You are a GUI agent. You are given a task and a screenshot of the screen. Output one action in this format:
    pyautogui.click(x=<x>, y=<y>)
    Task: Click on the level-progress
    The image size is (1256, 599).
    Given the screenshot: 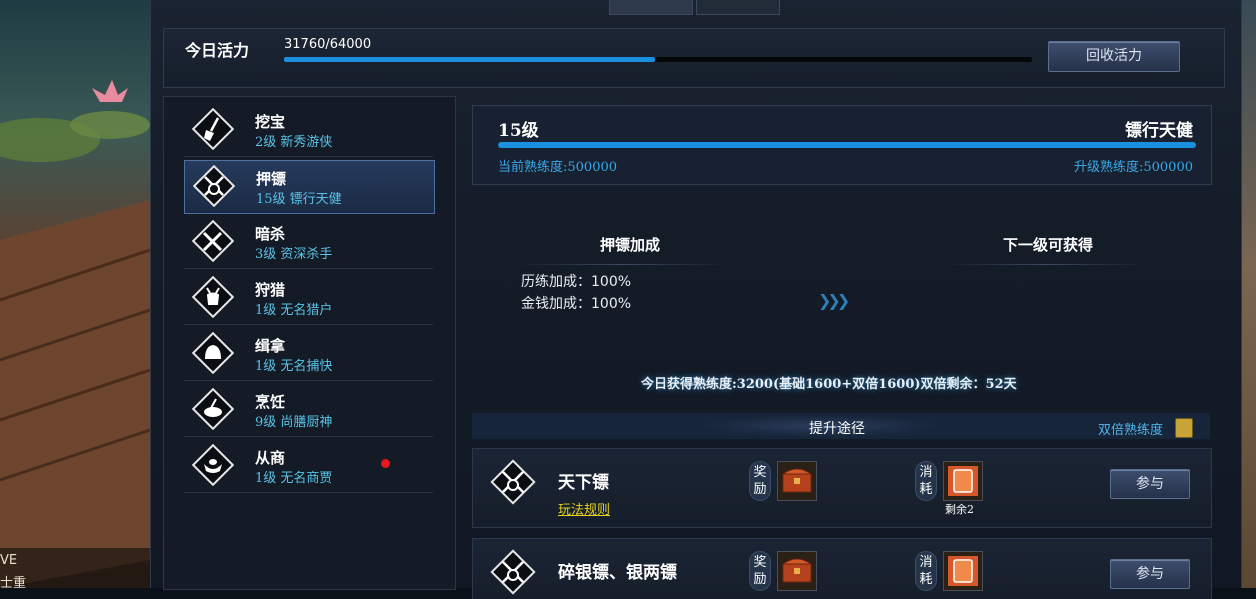 What is the action you would take?
    pyautogui.click(x=847, y=145)
    